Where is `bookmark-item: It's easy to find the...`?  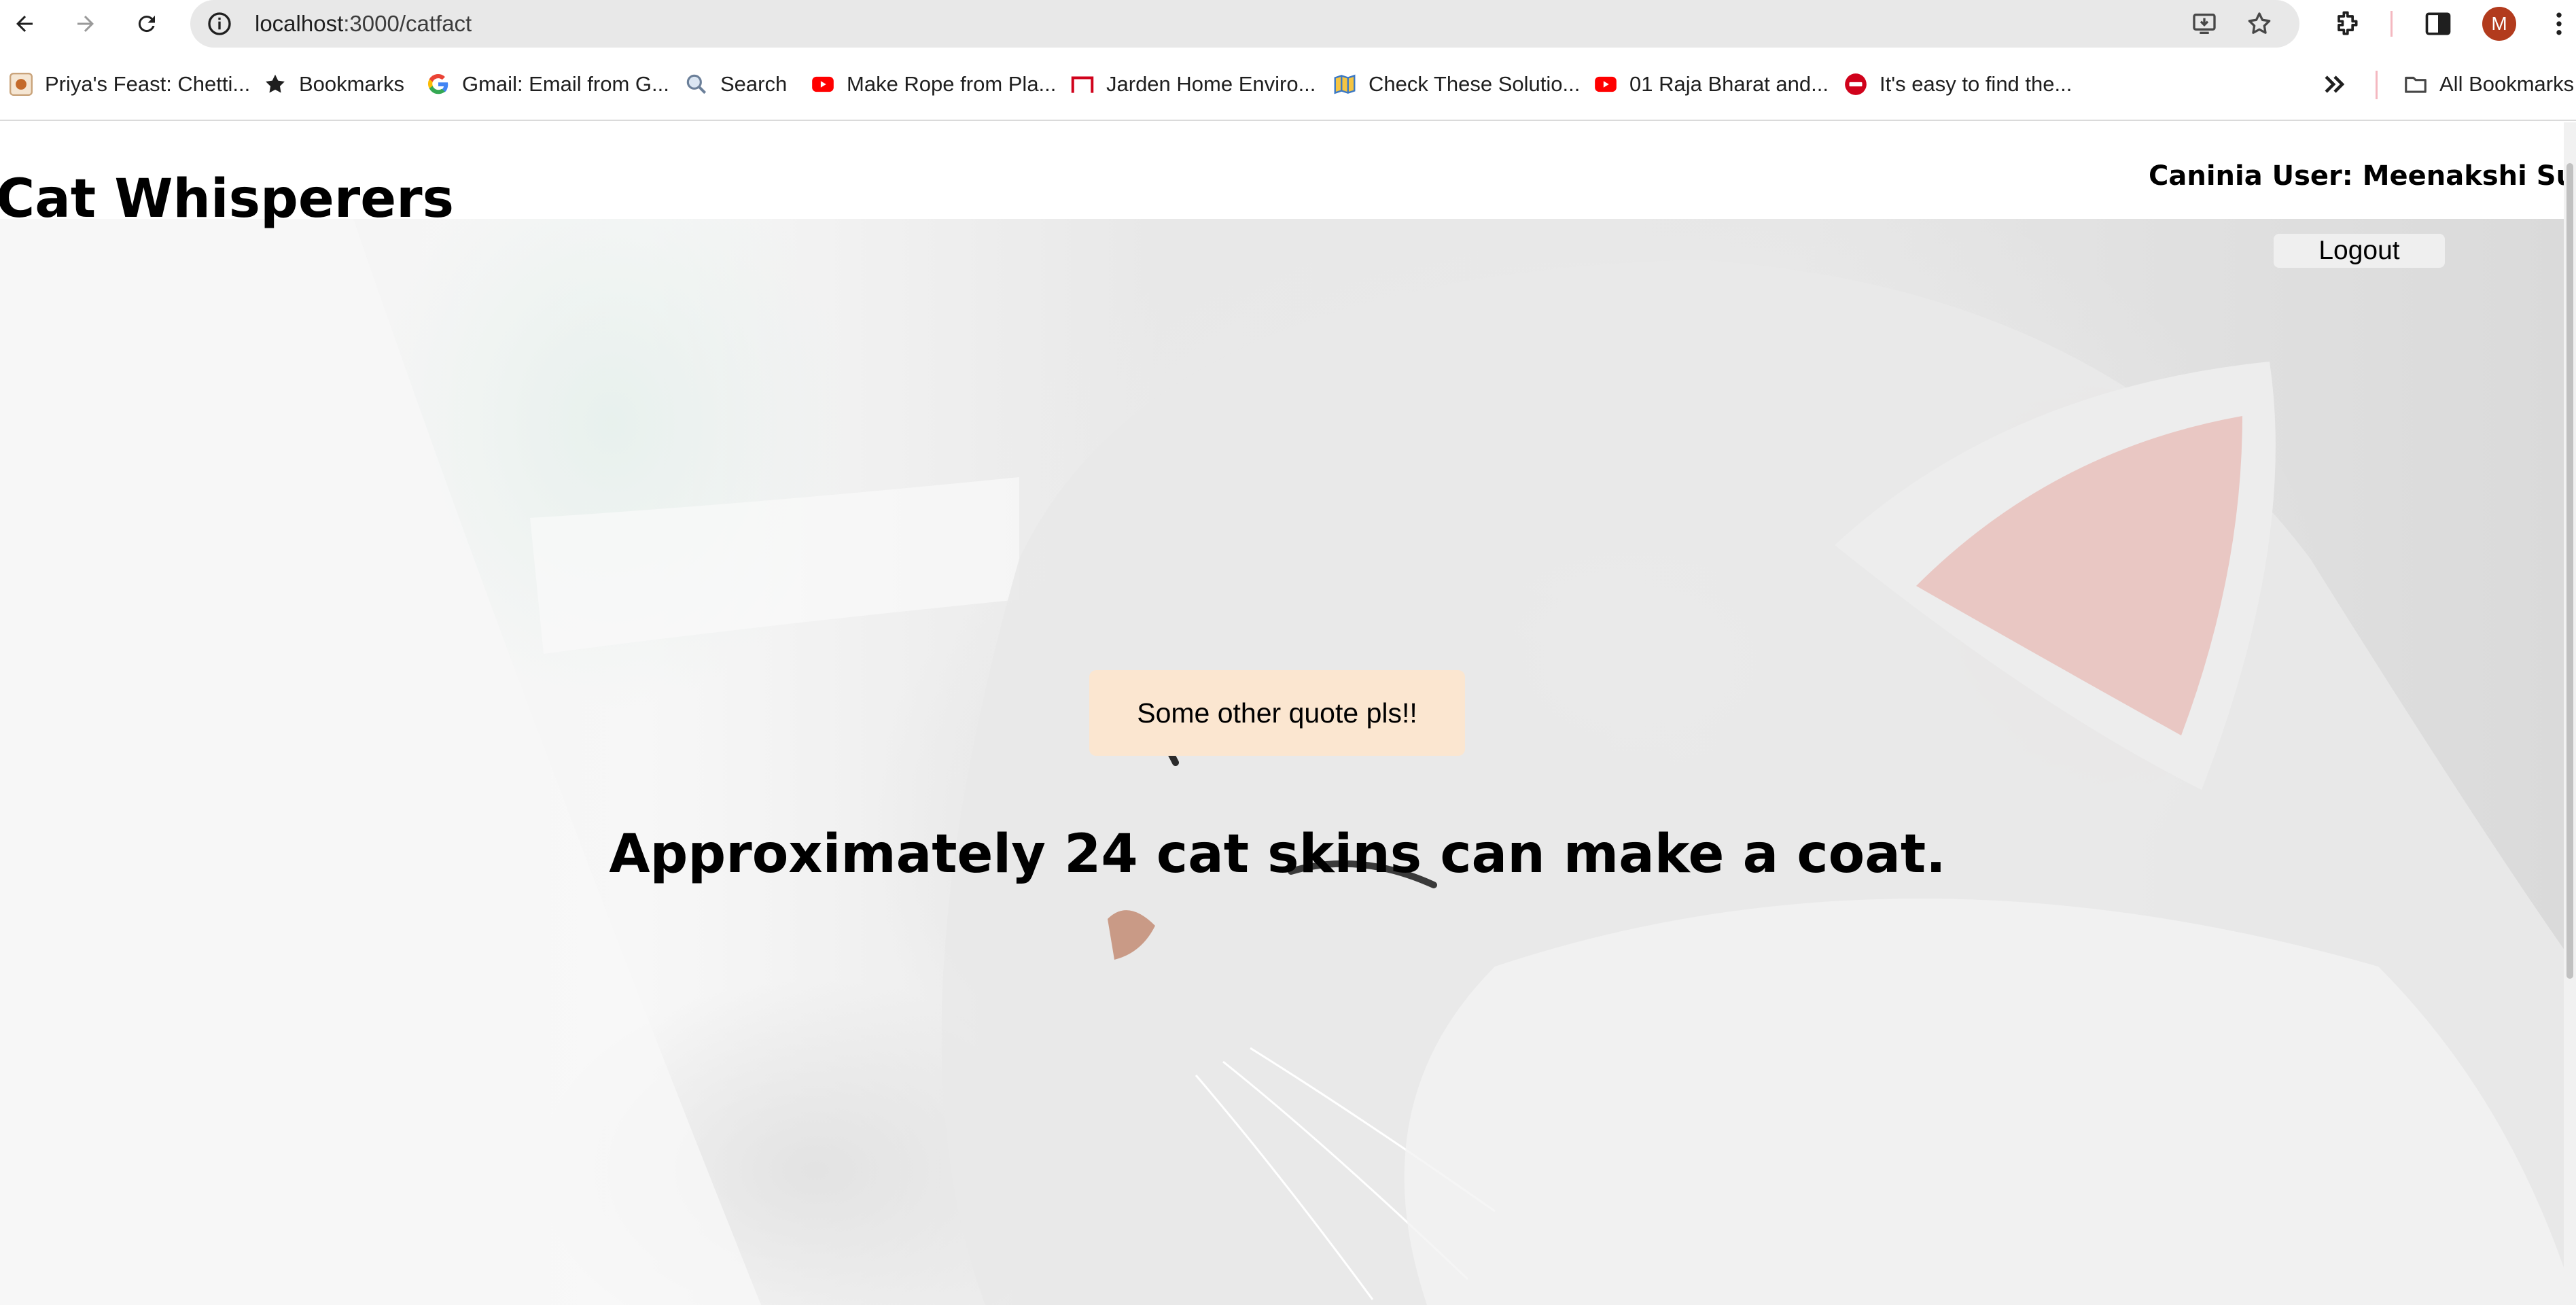 bookmark-item: It's easy to find the... is located at coordinates (1957, 84).